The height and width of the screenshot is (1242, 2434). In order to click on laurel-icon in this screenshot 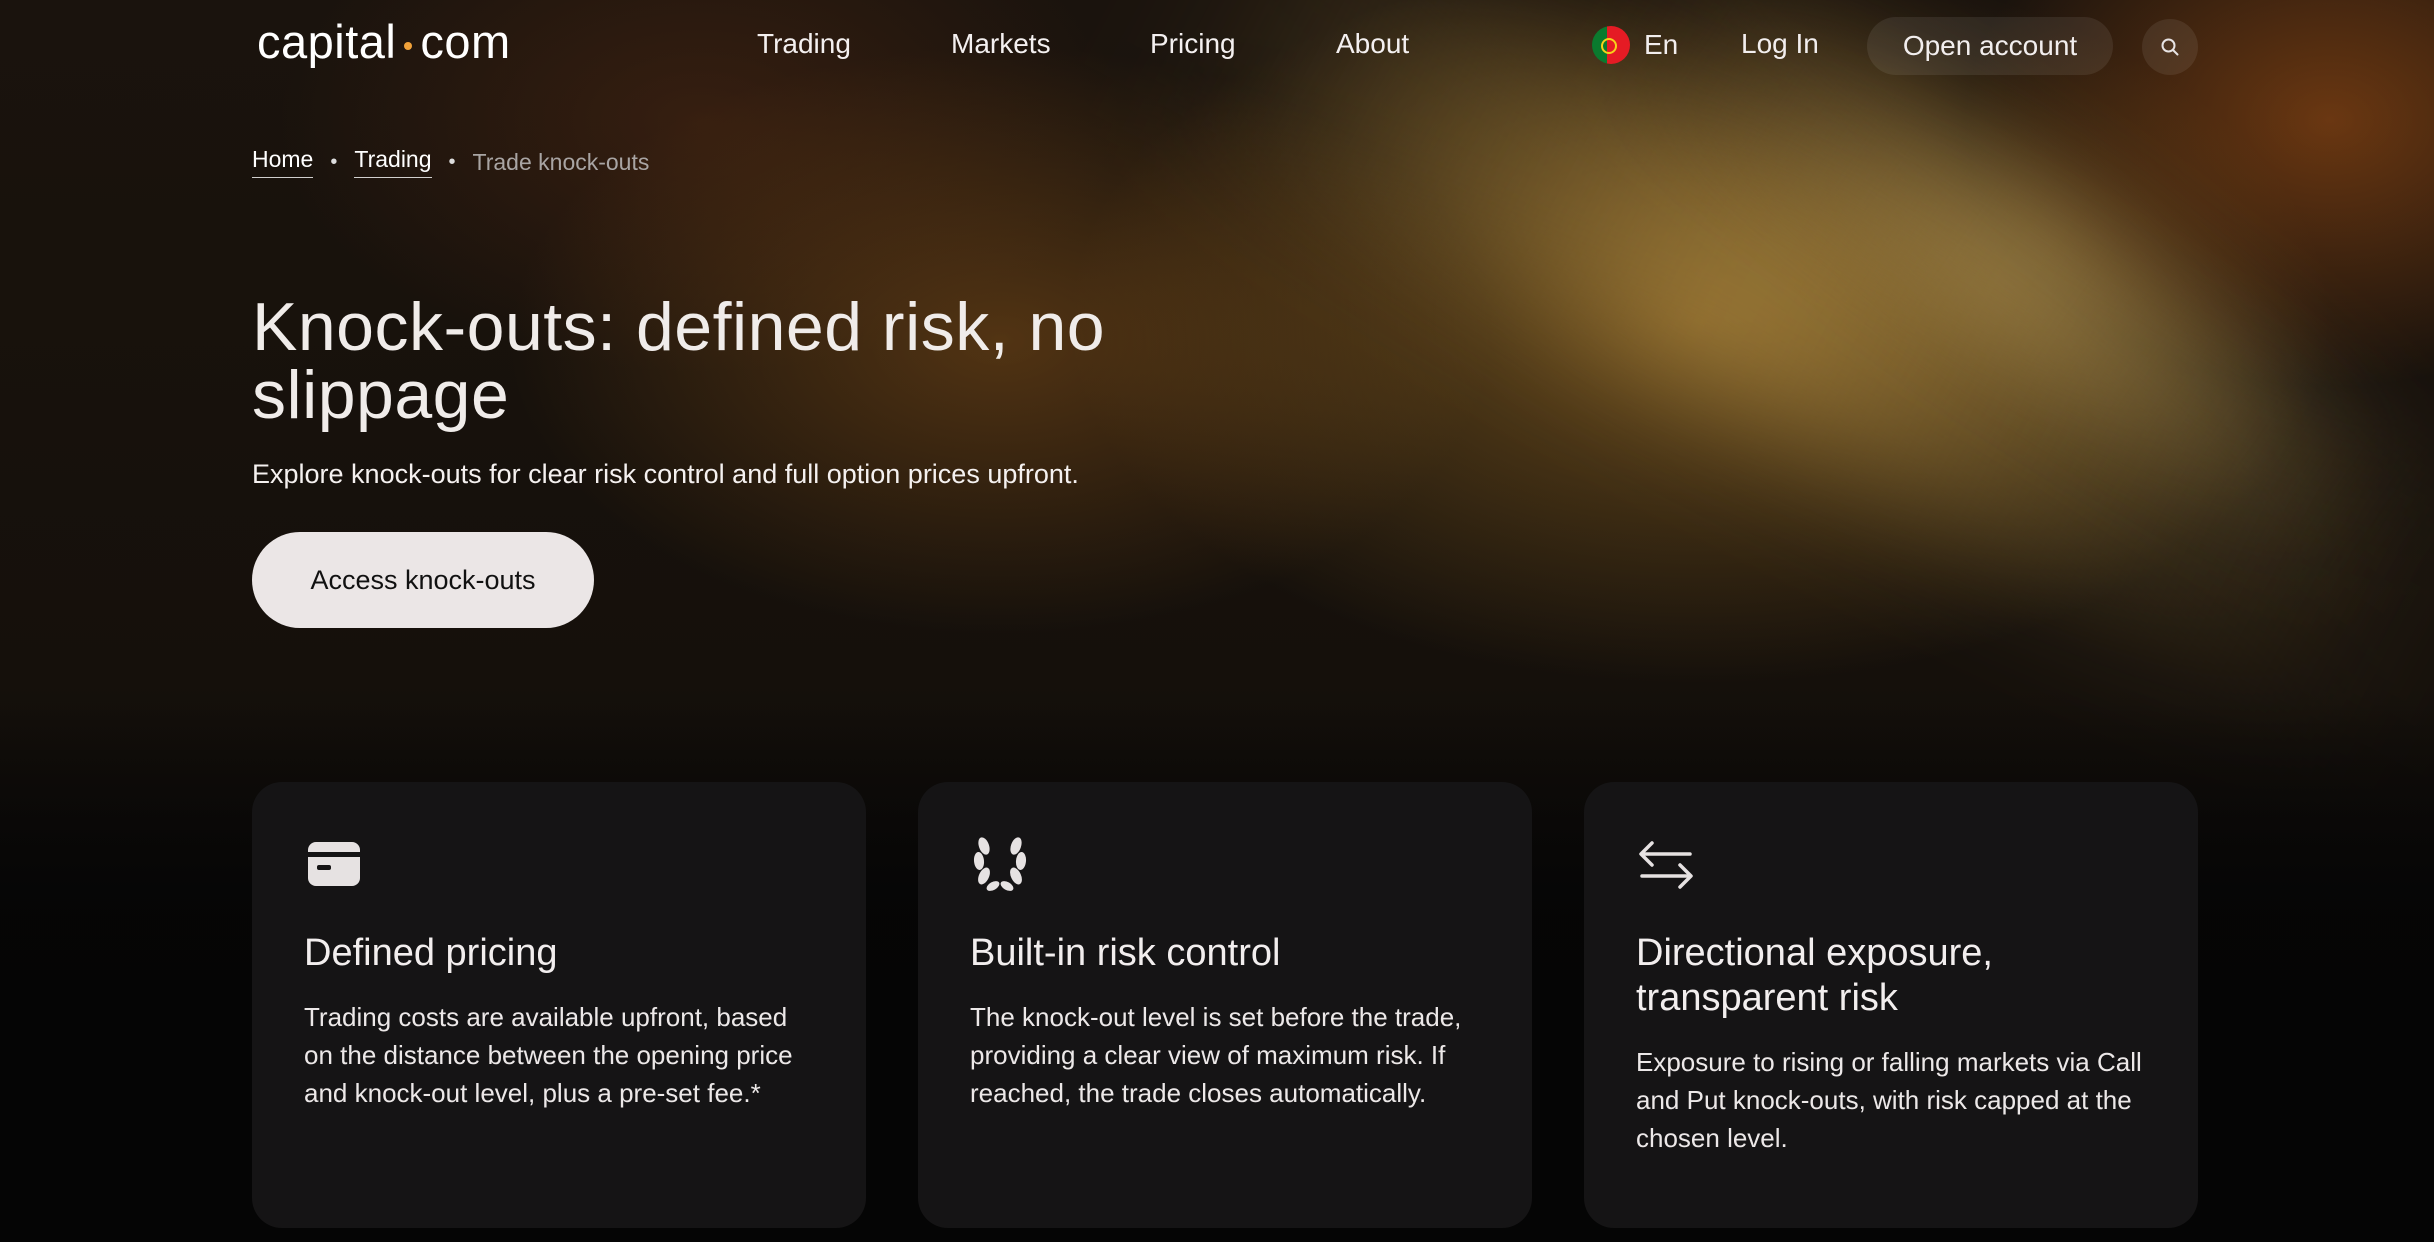, I will do `click(1000, 864)`.